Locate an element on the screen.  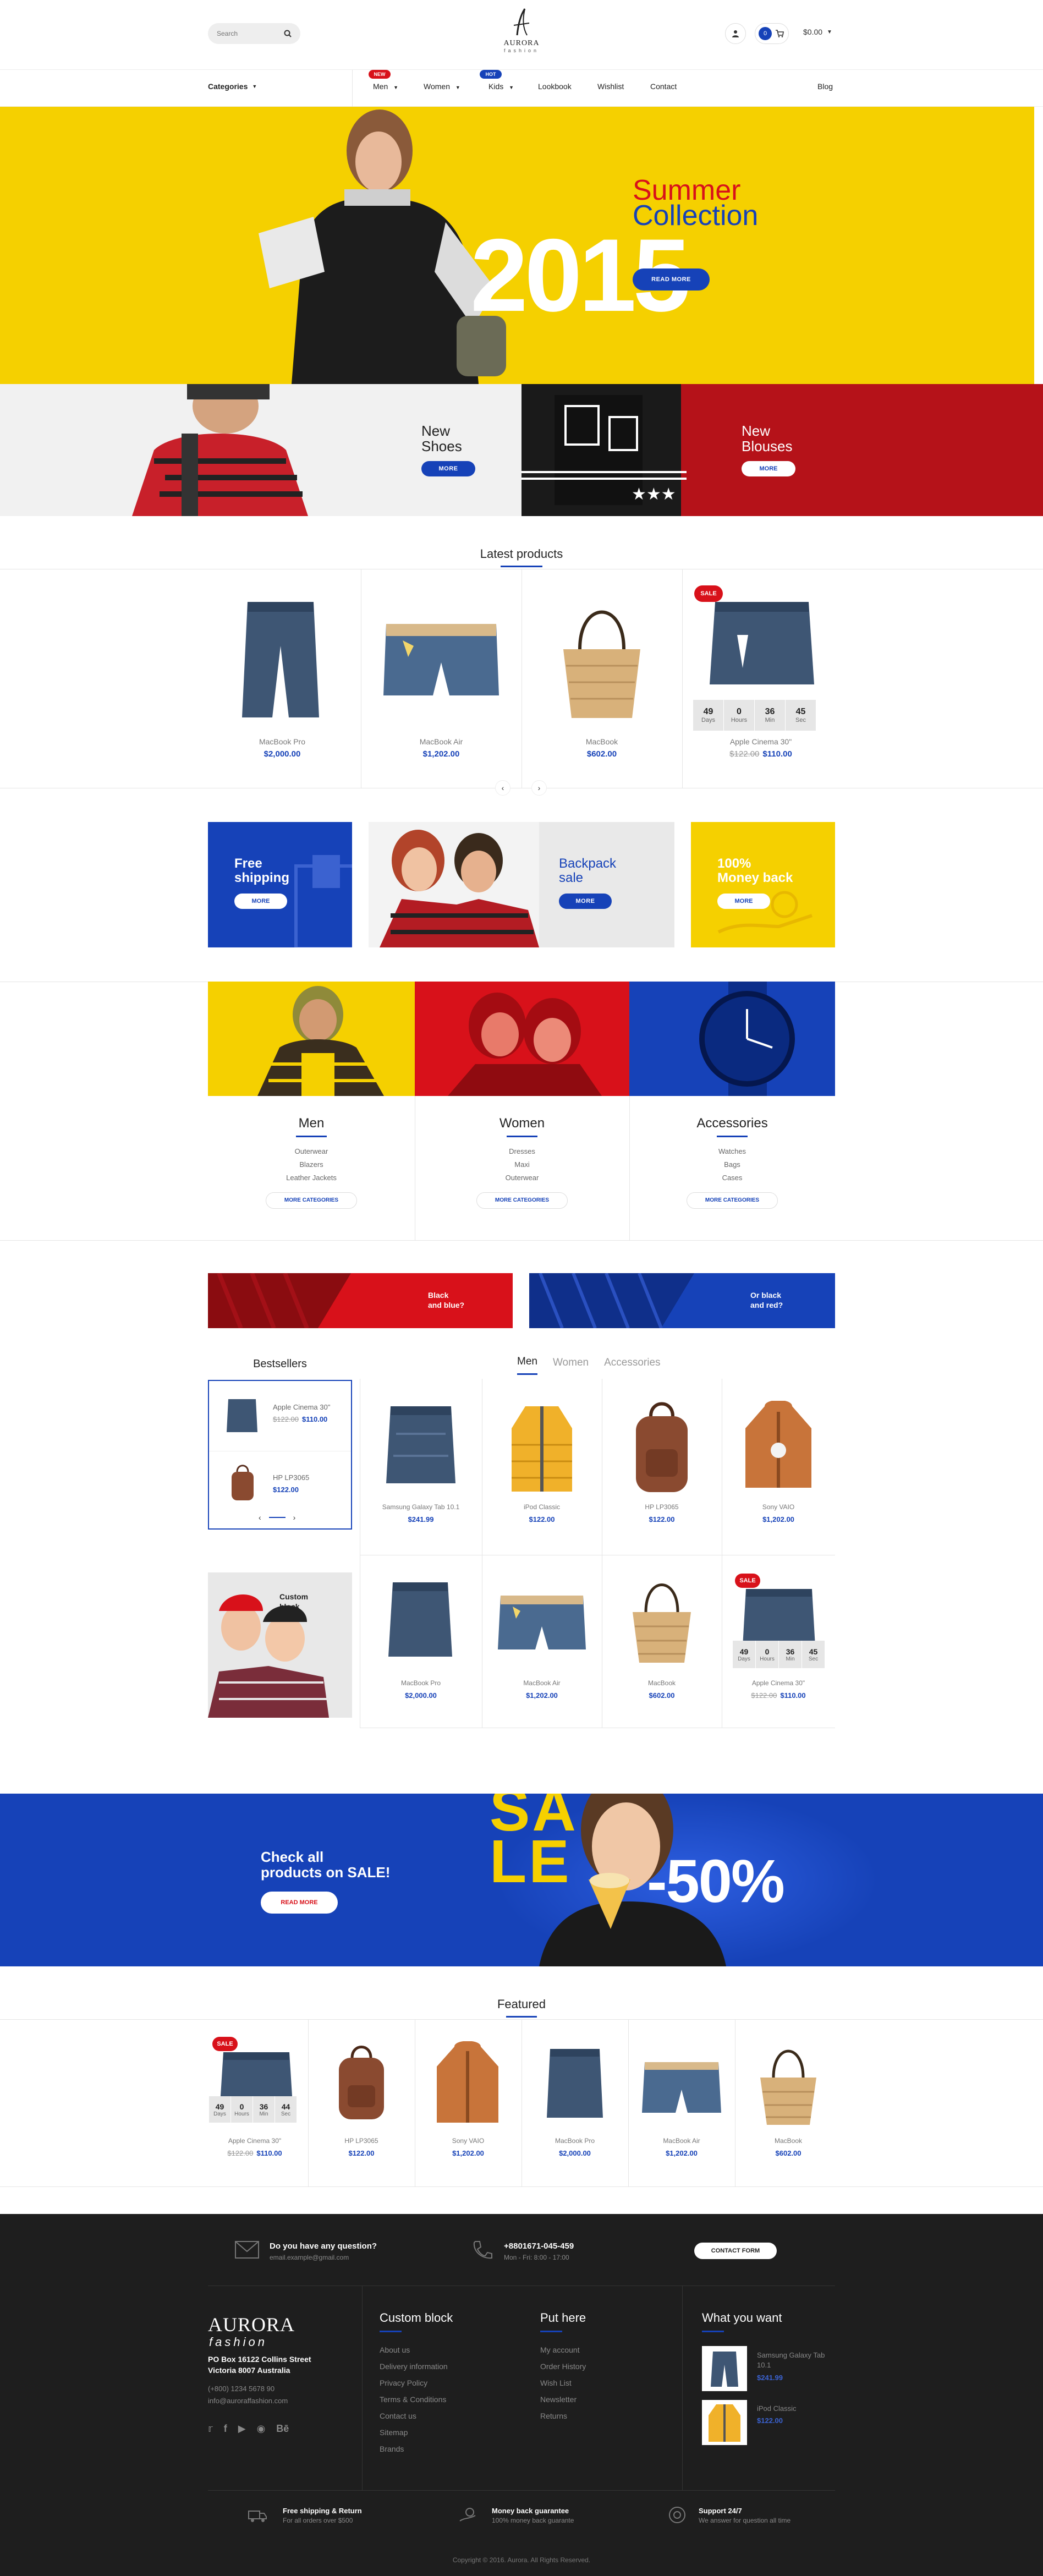
mini-product-name: iPod Classic is located at coordinates (795, 2409).